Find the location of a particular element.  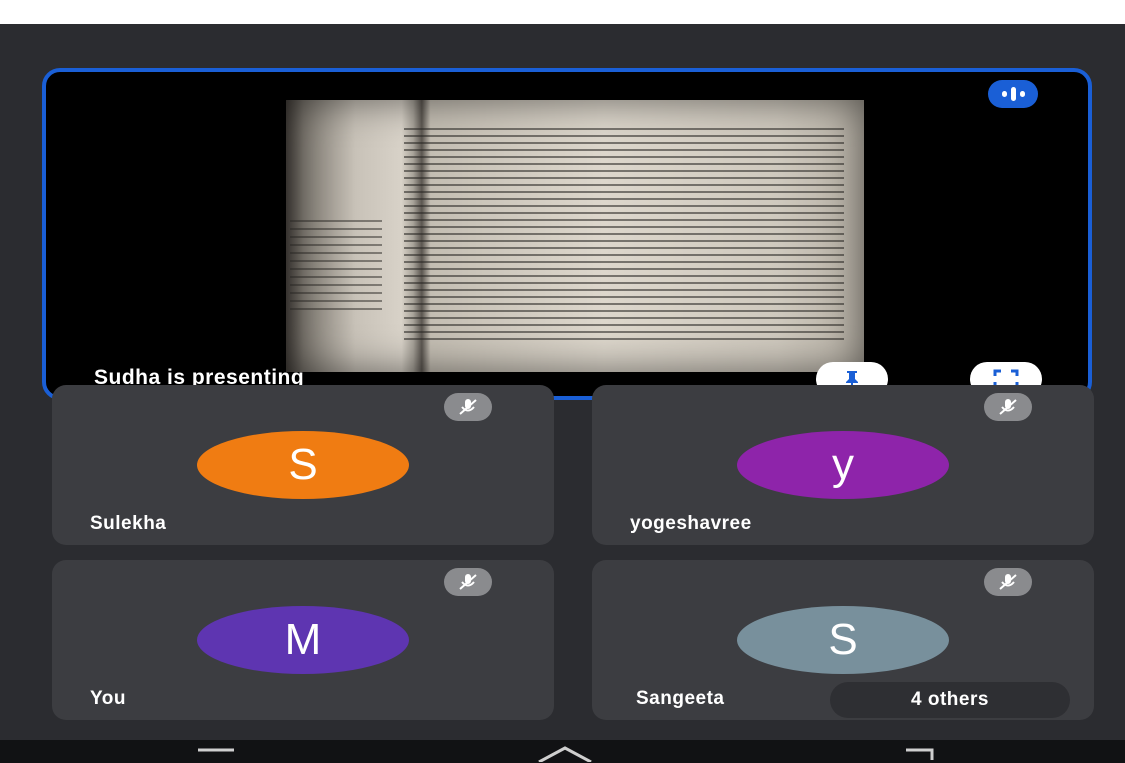

participant-tile: S Sulekha is located at coordinates (303, 465).